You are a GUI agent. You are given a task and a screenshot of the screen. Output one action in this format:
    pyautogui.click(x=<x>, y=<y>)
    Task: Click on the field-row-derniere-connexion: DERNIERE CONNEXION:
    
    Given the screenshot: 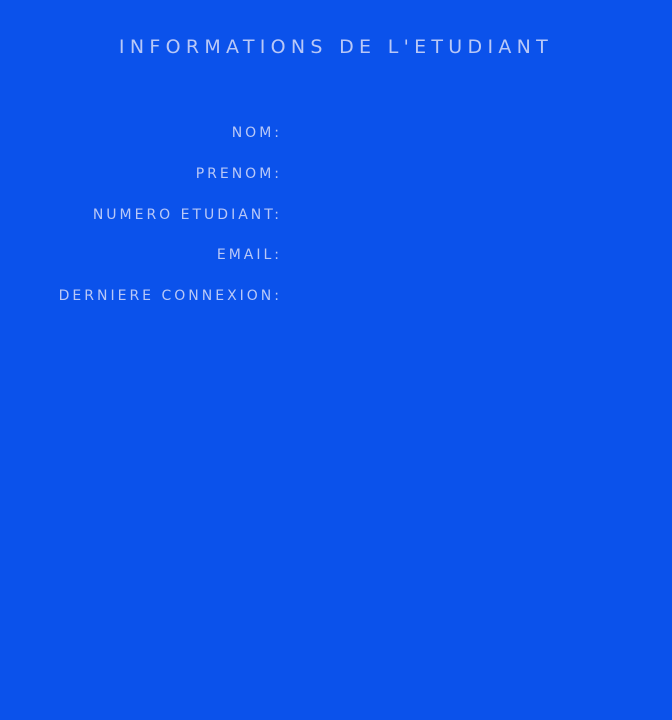 What is the action you would take?
    pyautogui.click(x=336, y=302)
    